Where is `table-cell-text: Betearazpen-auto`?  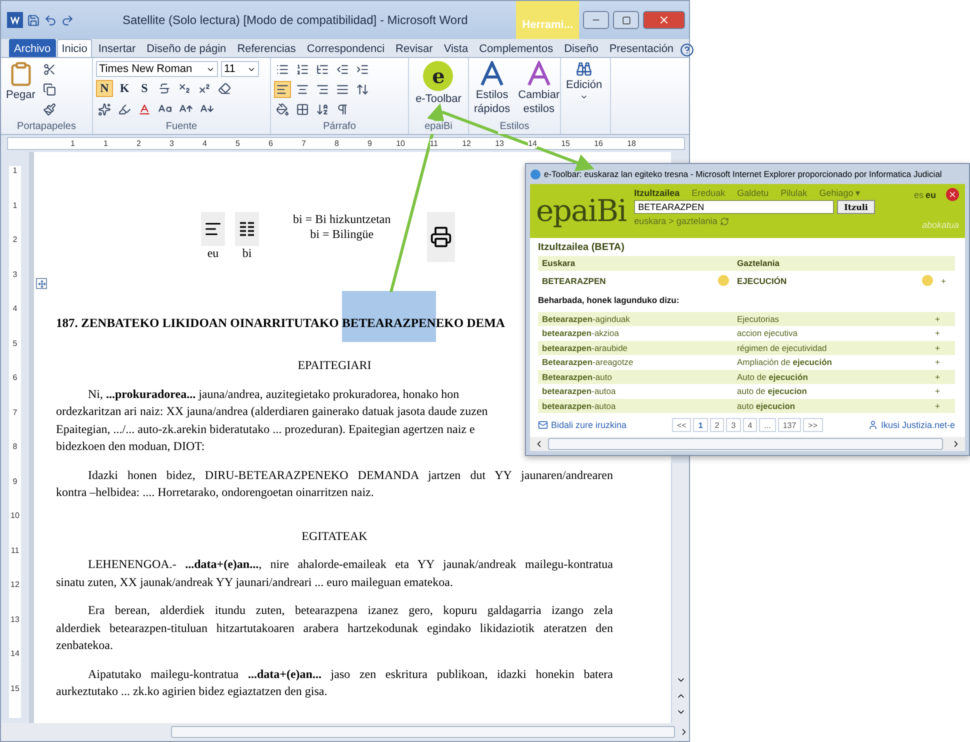 table-cell-text: Betearazpen-auto is located at coordinates (577, 377).